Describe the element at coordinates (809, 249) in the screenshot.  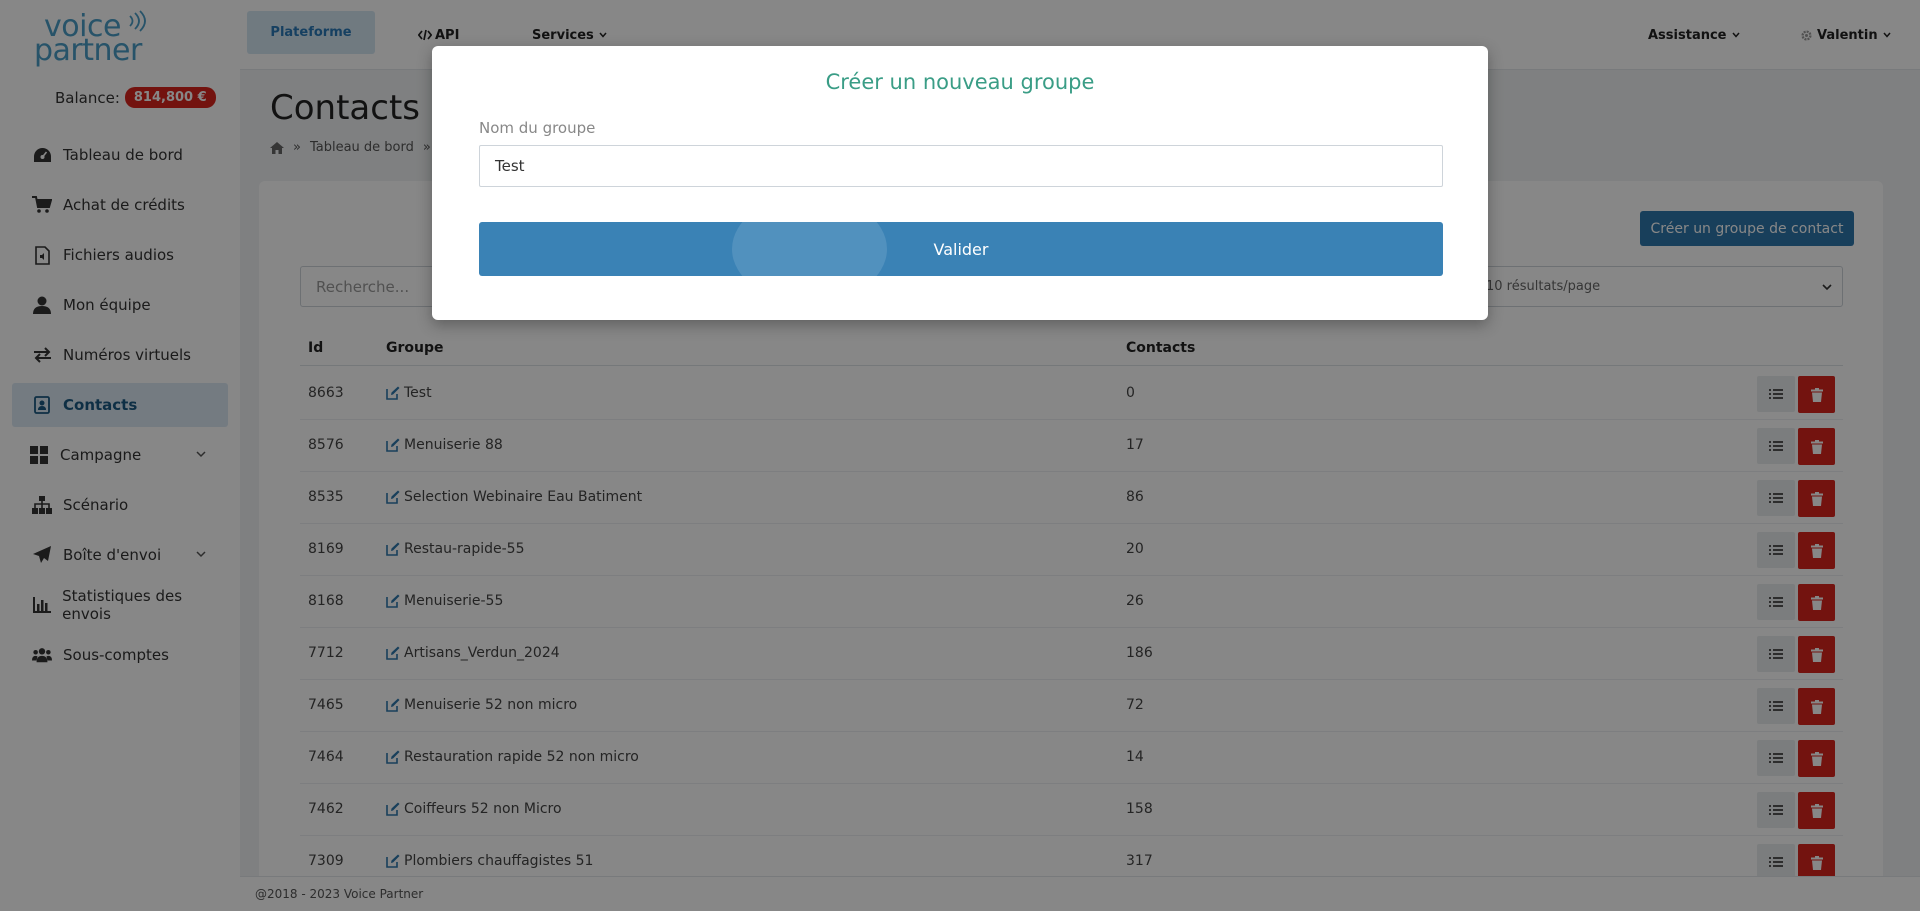
I see `click-ripple` at that location.